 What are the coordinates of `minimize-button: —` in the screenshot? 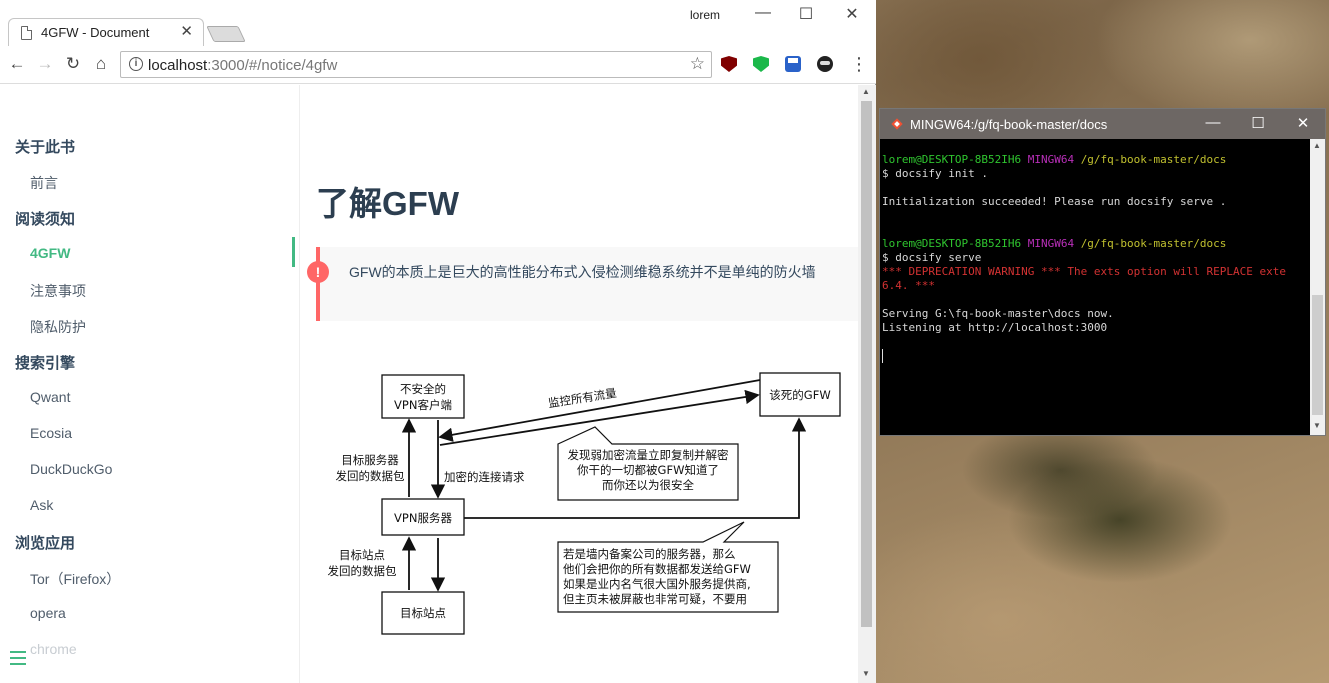 It's located at (763, 13).